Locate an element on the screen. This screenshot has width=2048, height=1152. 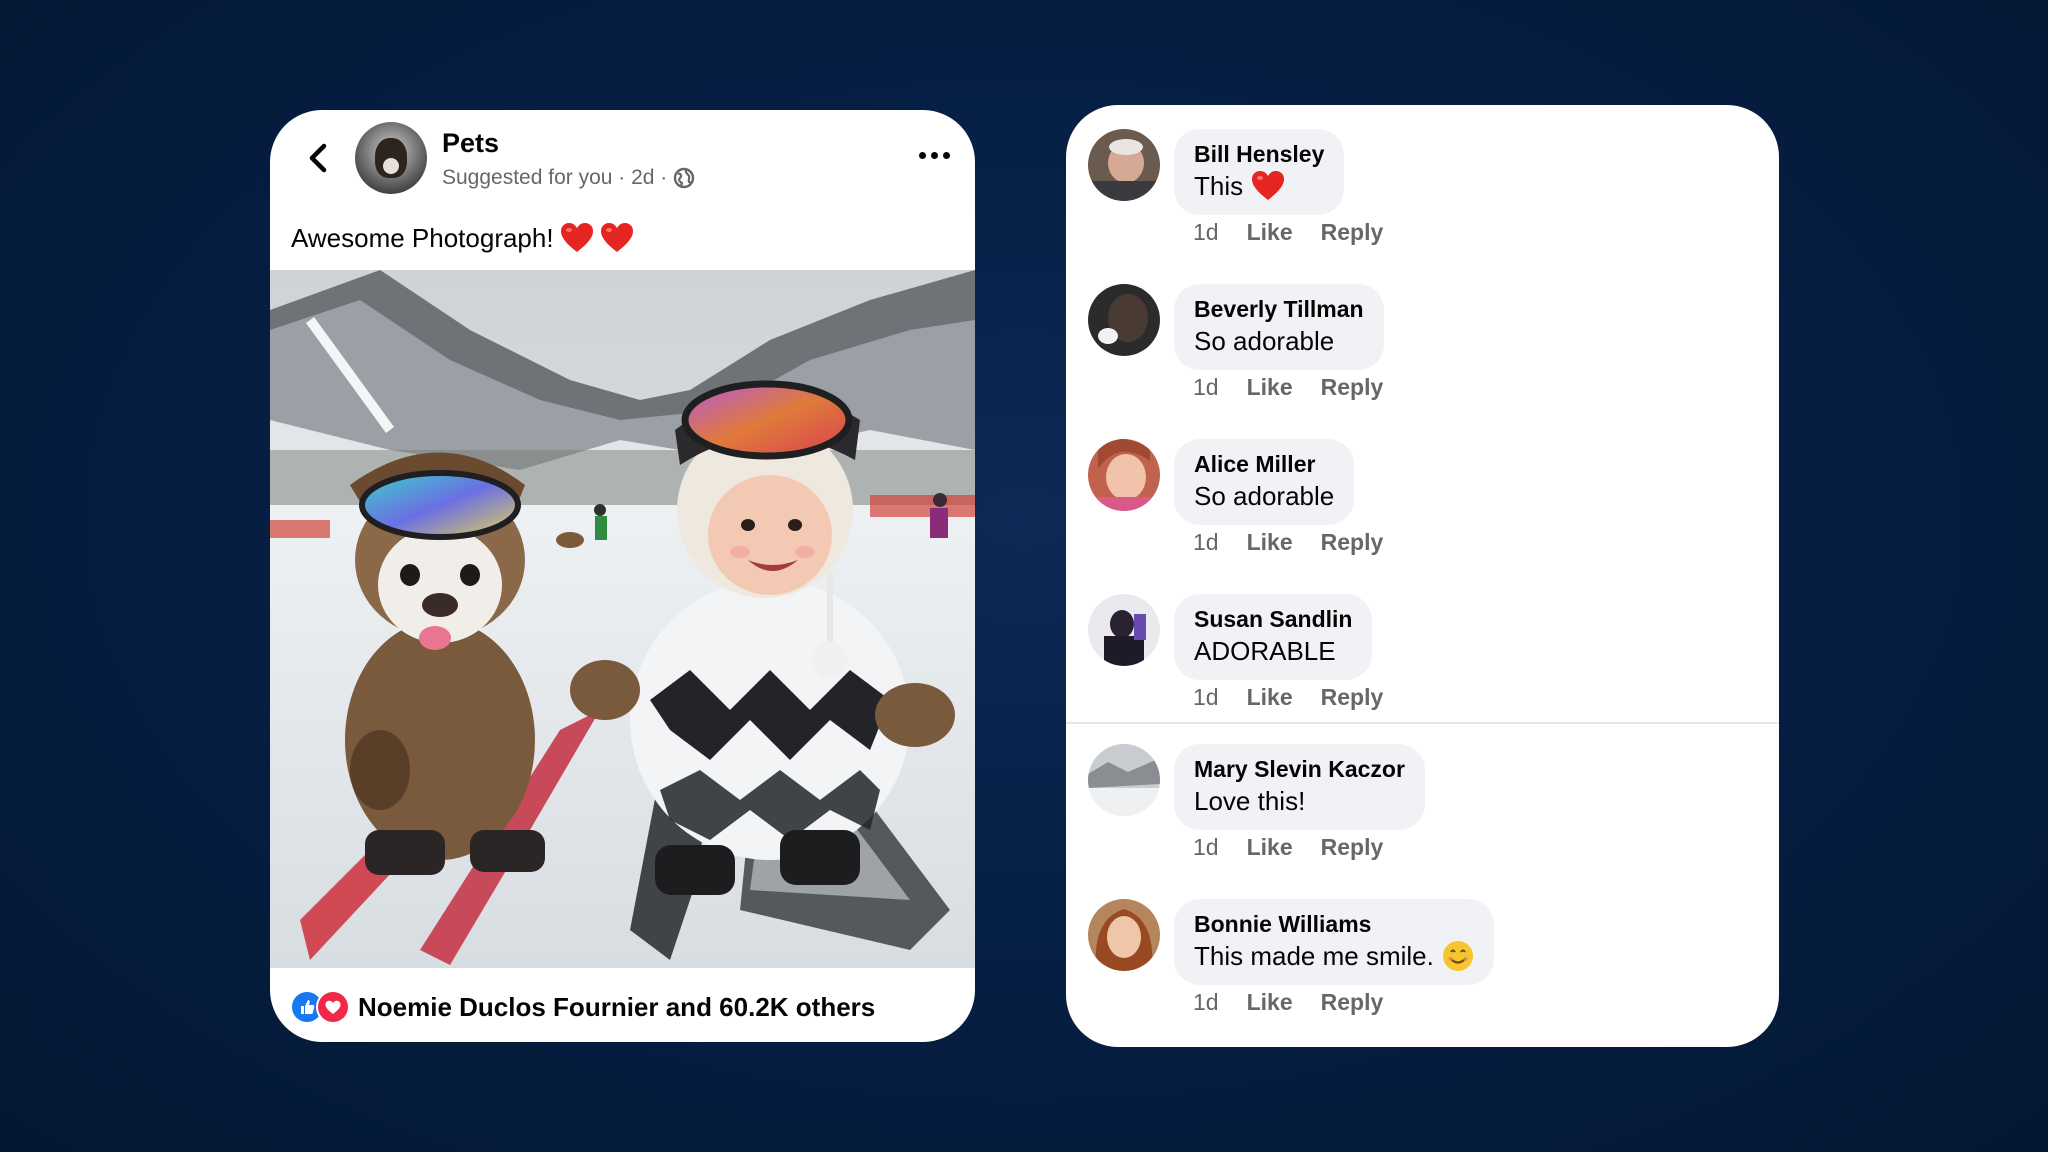
post-meta: Suggested for you · 2d · is located at coordinates (568, 178).